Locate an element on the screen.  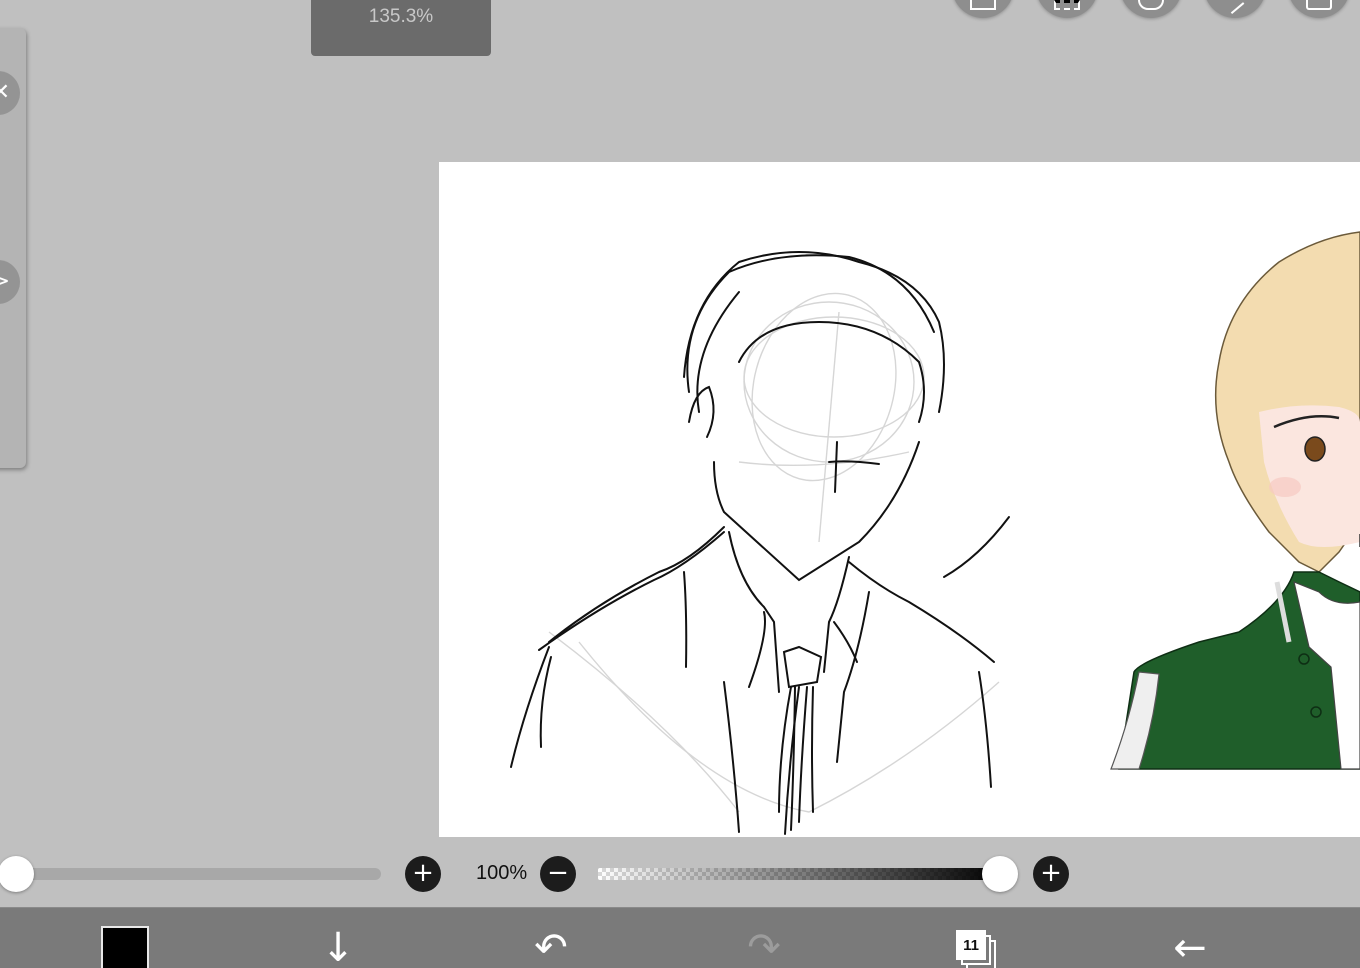
layers-button: 11 is located at coordinates (976, 949).